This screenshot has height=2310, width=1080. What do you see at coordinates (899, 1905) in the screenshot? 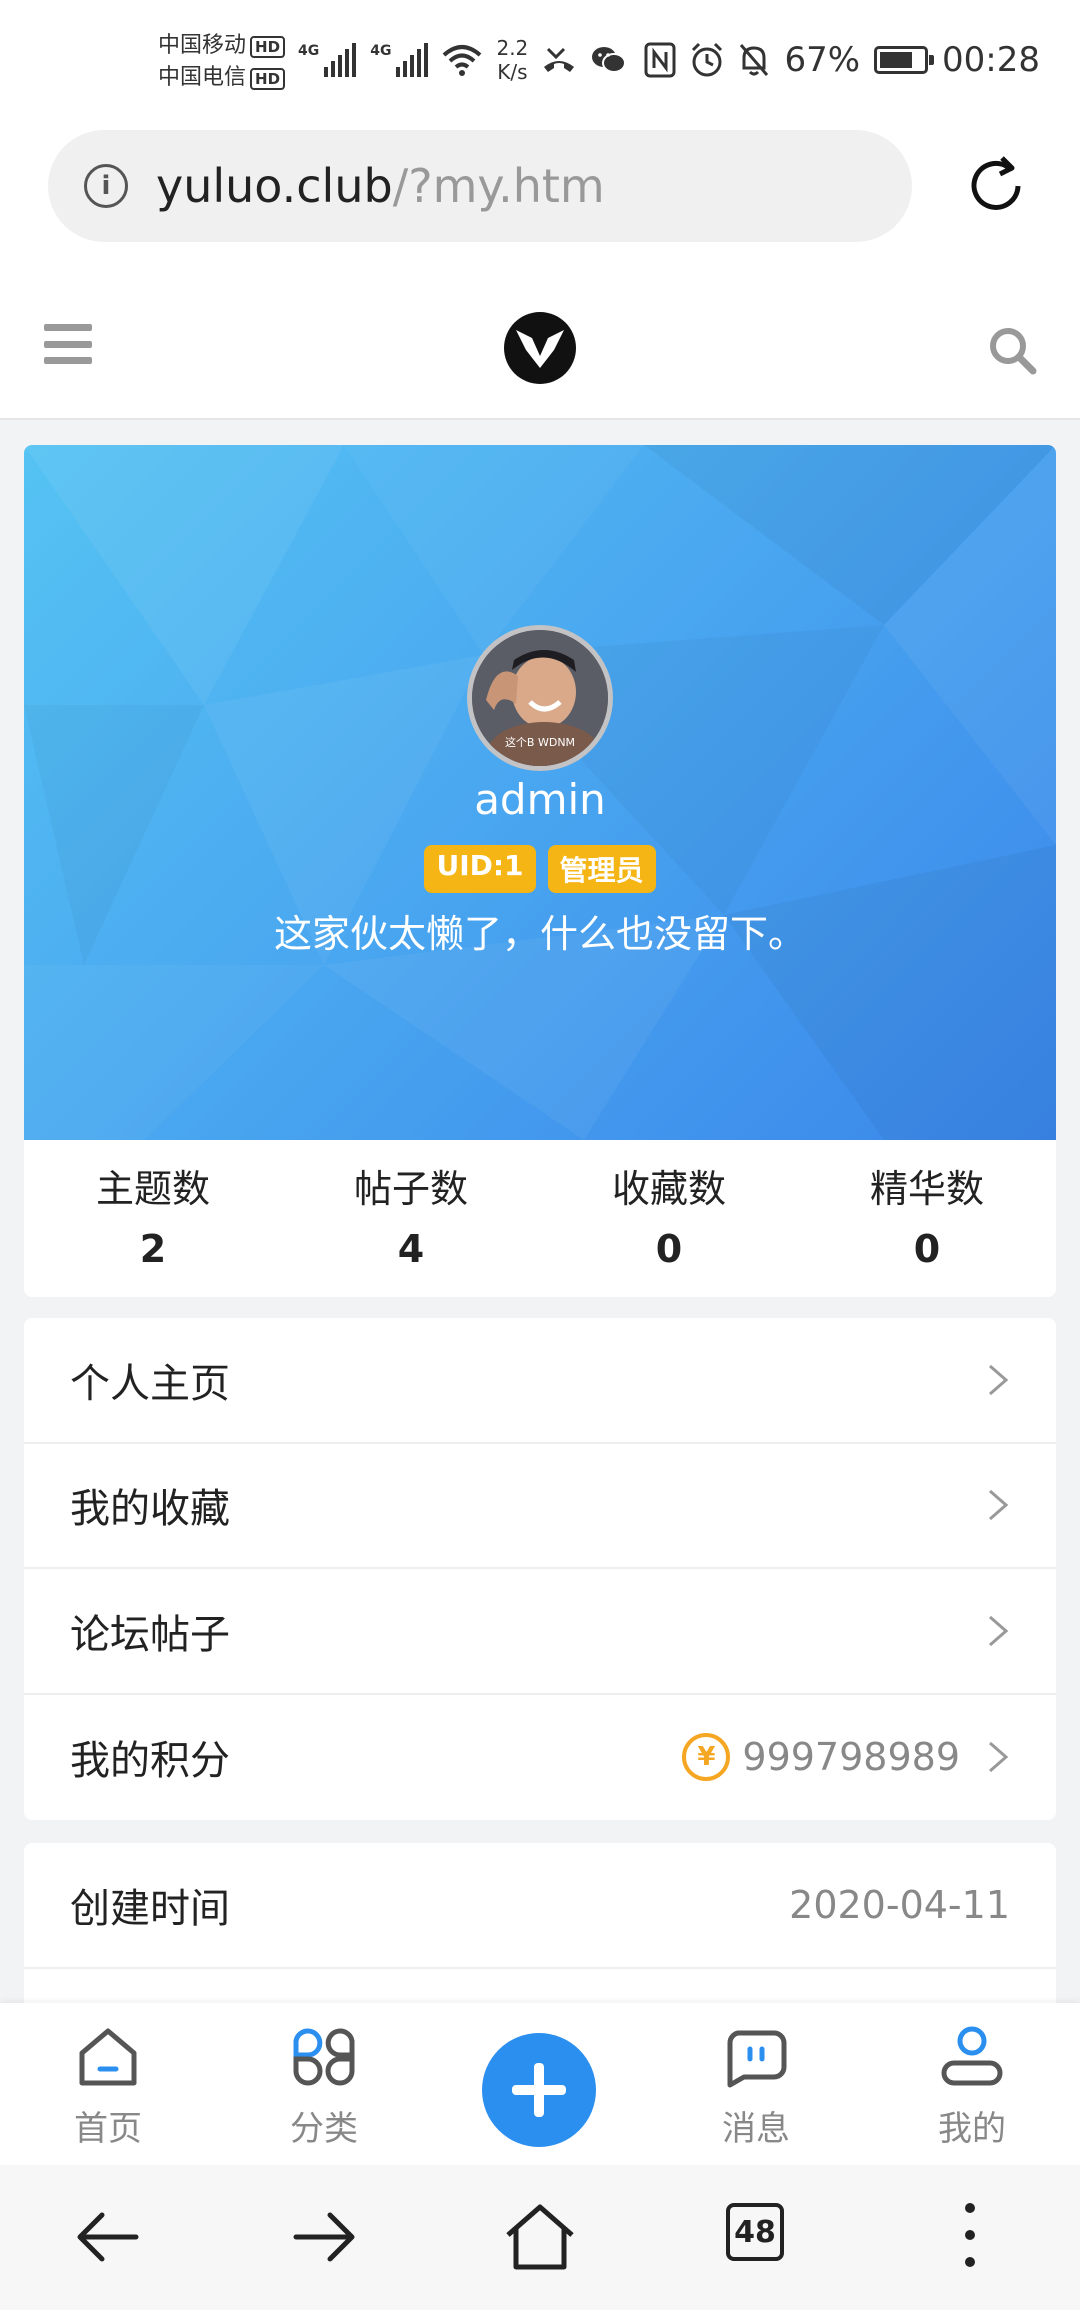
I see `info-value: 2020-04-11` at bounding box center [899, 1905].